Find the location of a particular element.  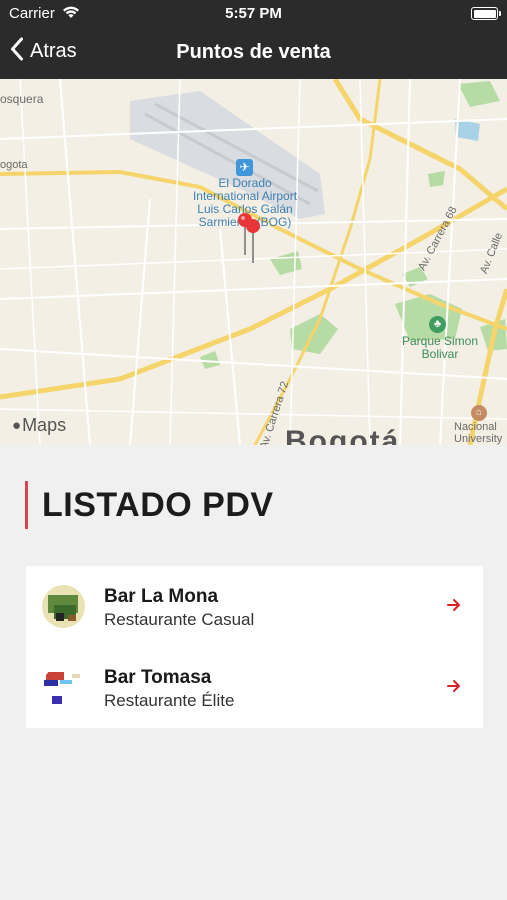

status-bar: Carrier 5:57 PM is located at coordinates (253, 14).